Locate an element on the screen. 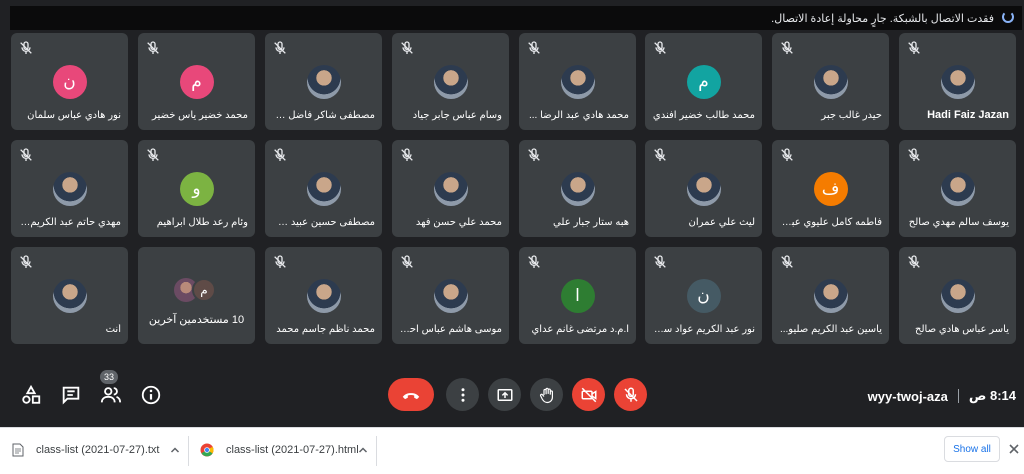 The width and height of the screenshot is (1024, 474). call-controls is located at coordinates (517, 394).